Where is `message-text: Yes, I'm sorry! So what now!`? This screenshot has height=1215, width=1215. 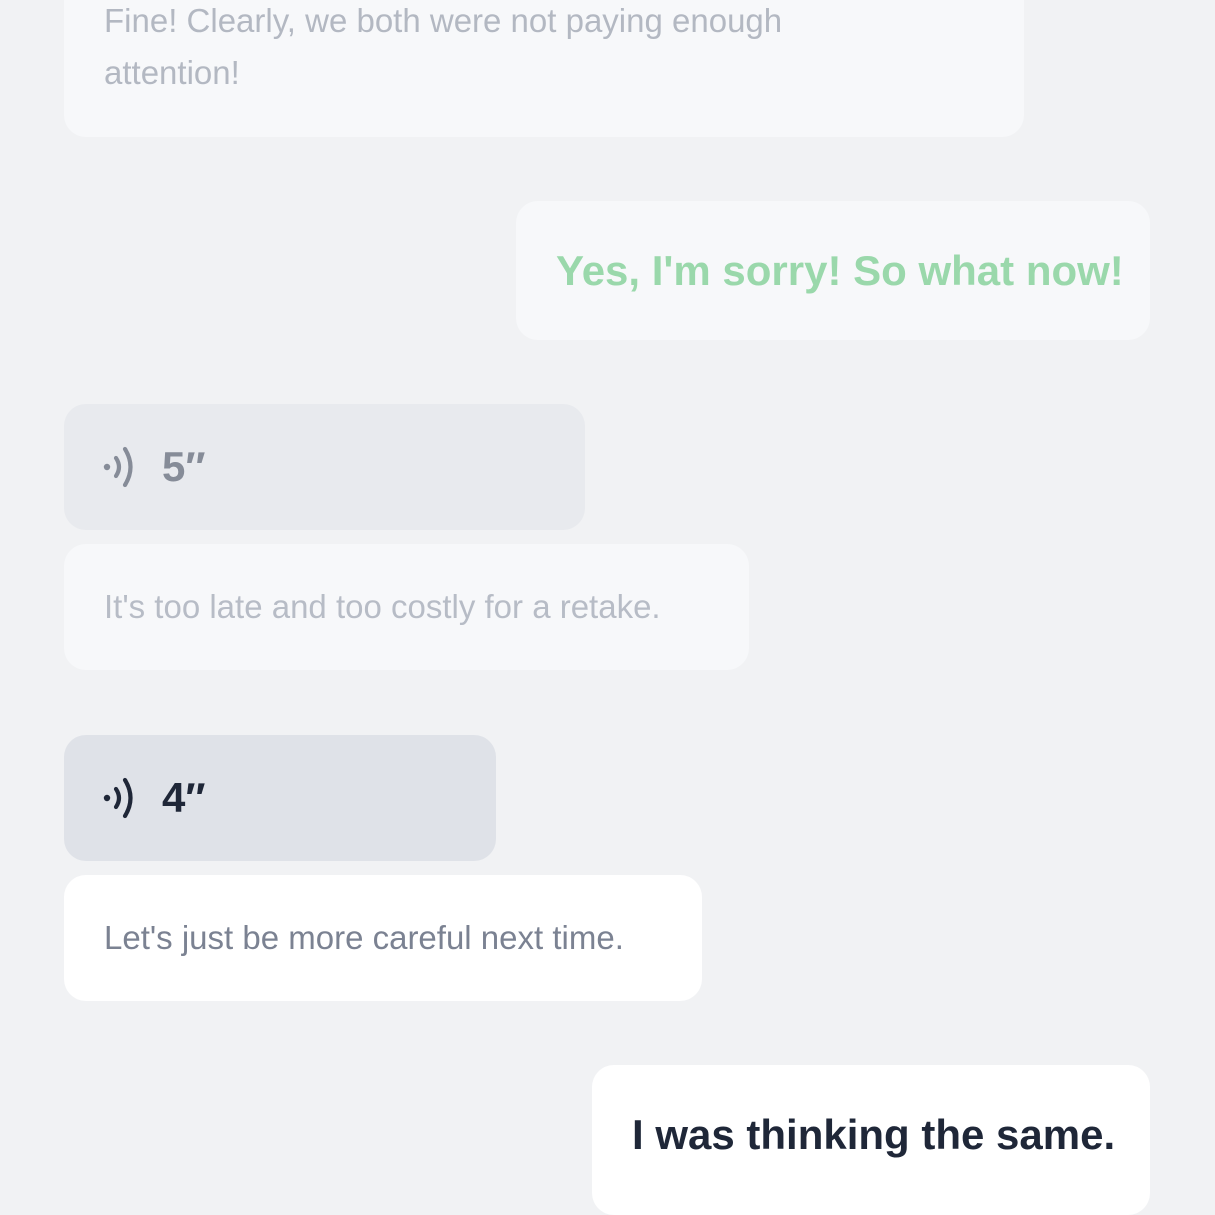
message-text: Yes, I'm sorry! So what now! is located at coordinates (840, 270).